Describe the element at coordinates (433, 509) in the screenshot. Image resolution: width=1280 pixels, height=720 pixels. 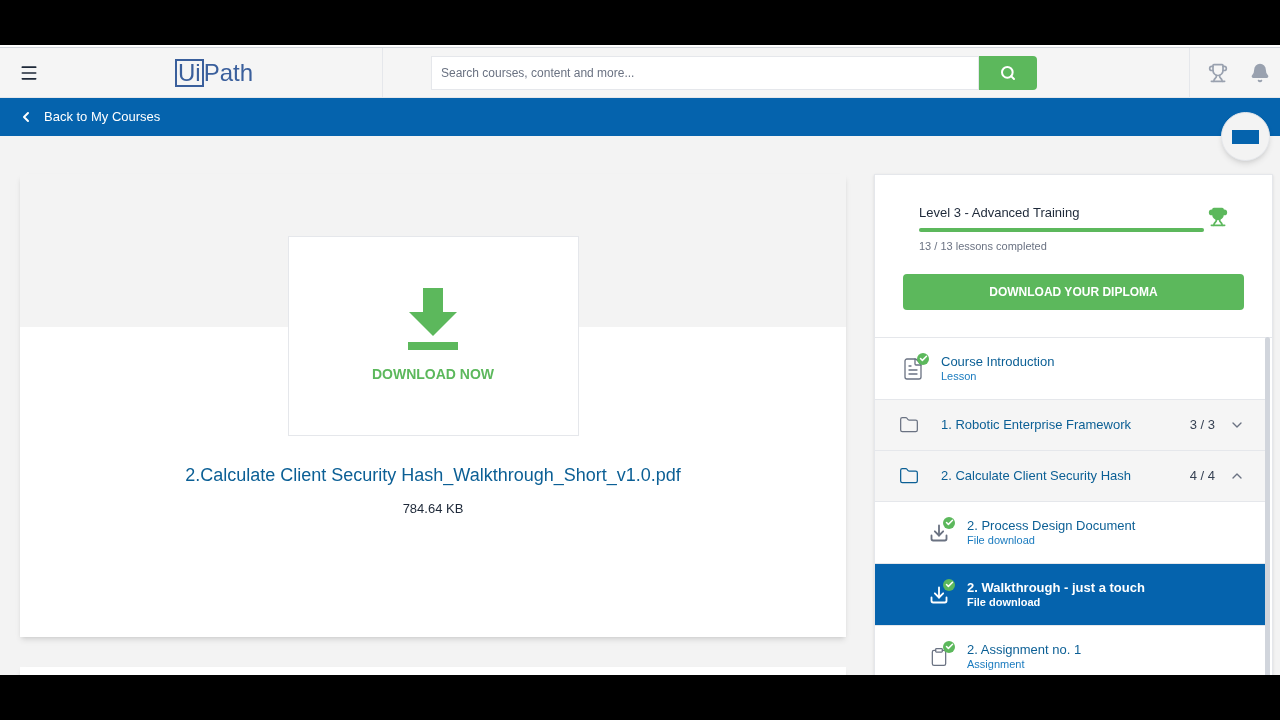
I see `file-size: 784.64 KB` at that location.